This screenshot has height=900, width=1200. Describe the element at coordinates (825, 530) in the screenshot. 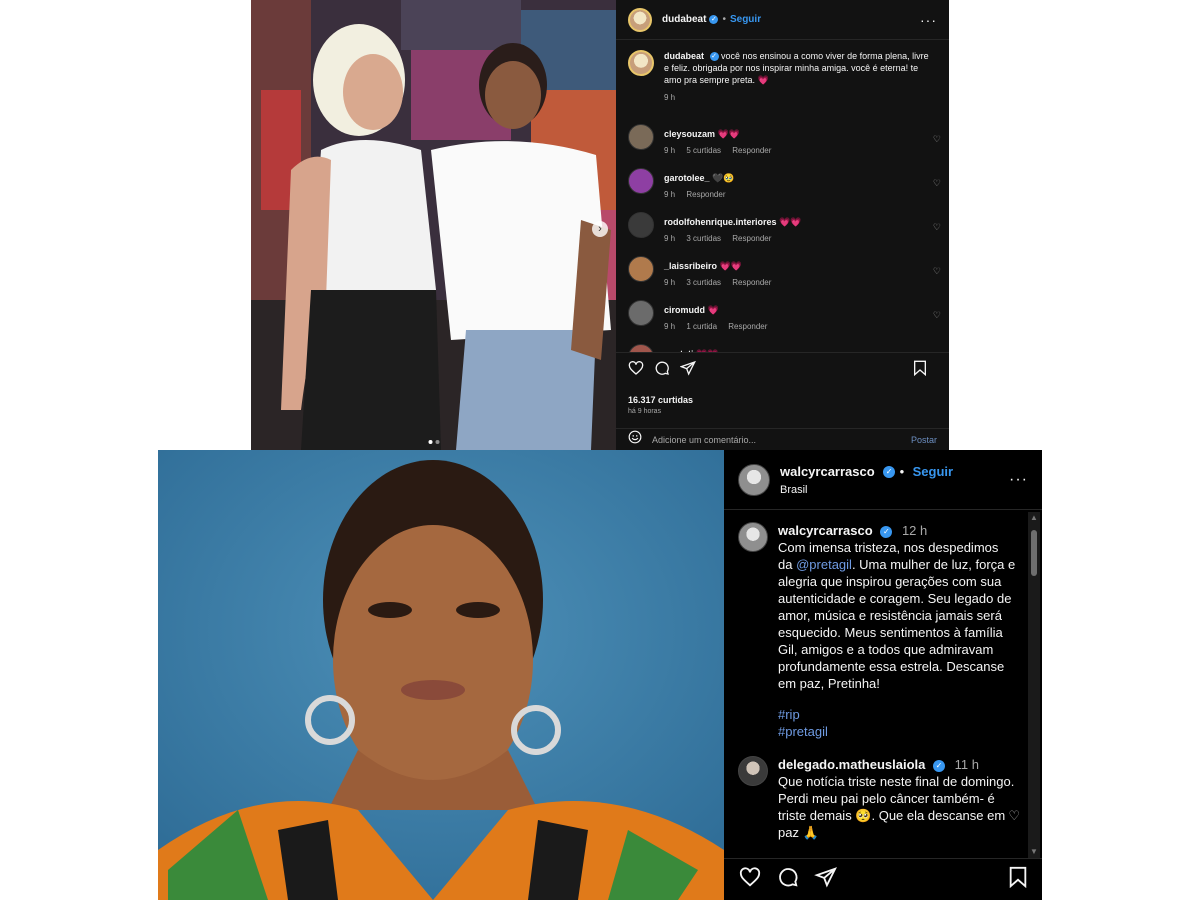

I see `caption-username: walcyrcarrasco` at that location.